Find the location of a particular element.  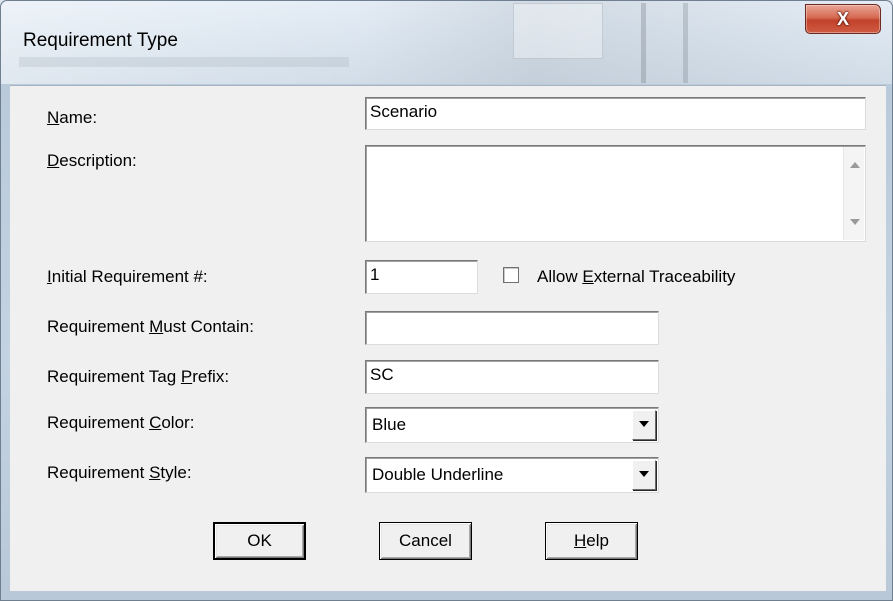

description-label: Description: is located at coordinates (92, 160).